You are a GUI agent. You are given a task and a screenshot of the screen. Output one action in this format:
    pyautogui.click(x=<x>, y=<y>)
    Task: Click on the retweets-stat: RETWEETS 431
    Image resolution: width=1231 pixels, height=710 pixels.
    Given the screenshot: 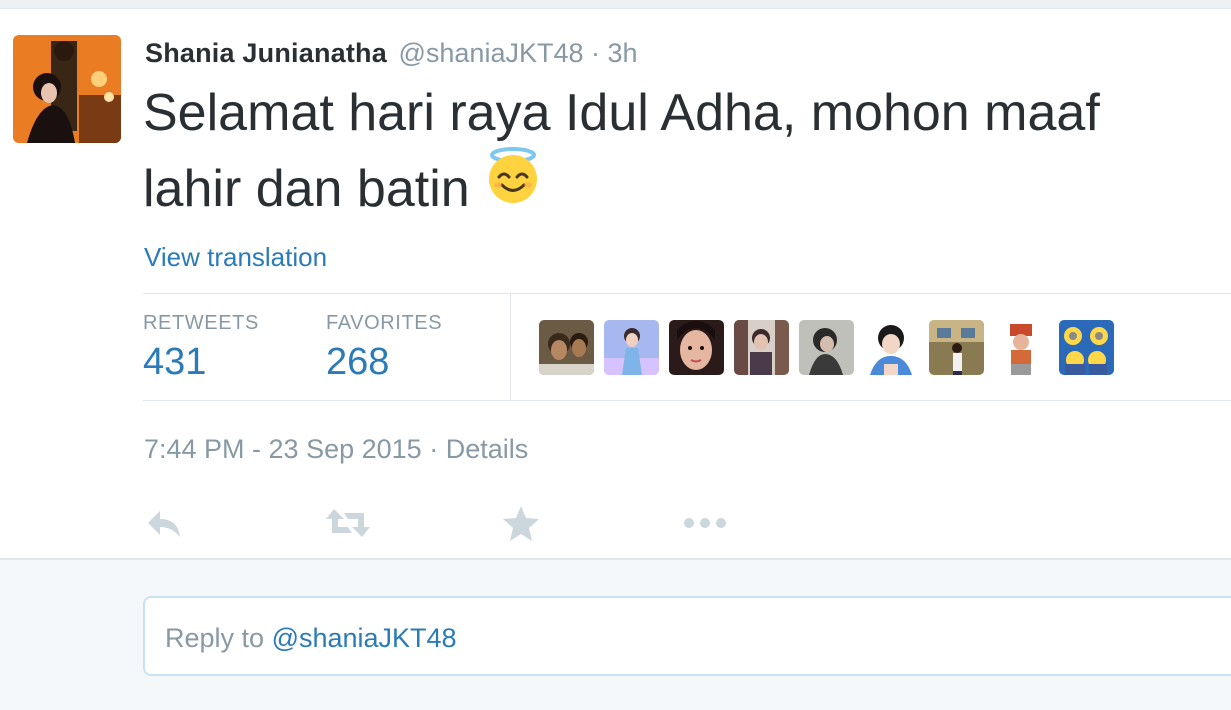 What is the action you would take?
    pyautogui.click(x=201, y=348)
    